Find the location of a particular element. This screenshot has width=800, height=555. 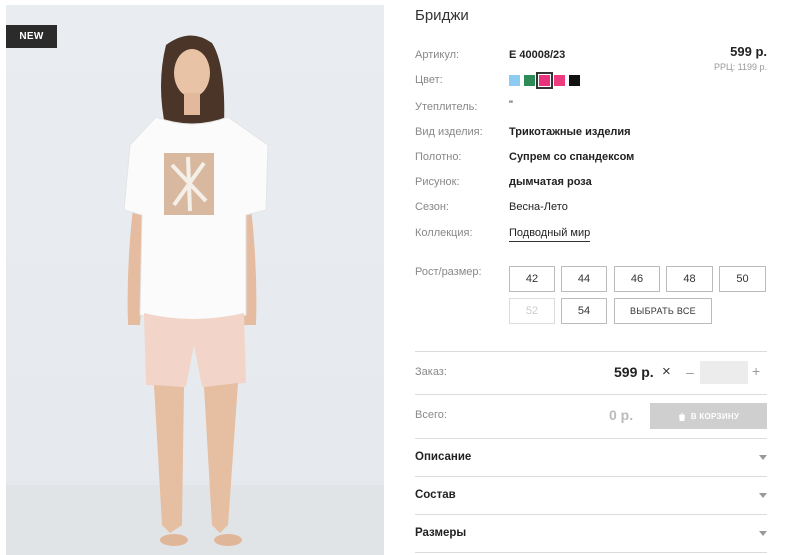

pattern-label: Рисунок: is located at coordinates (437, 182).